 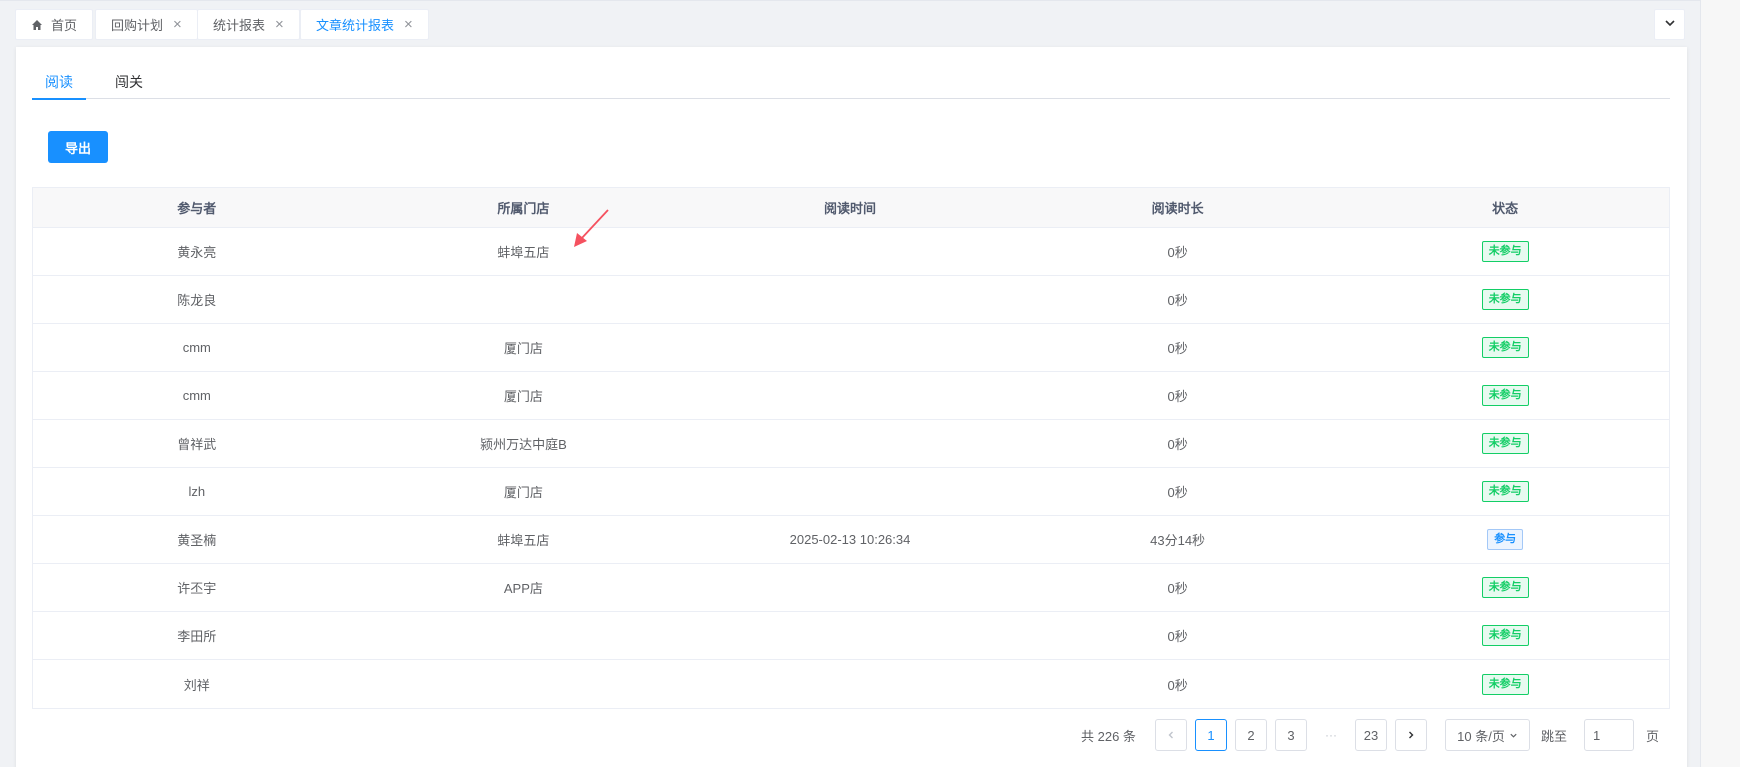 I want to click on prev-page-button, so click(x=1171, y=735).